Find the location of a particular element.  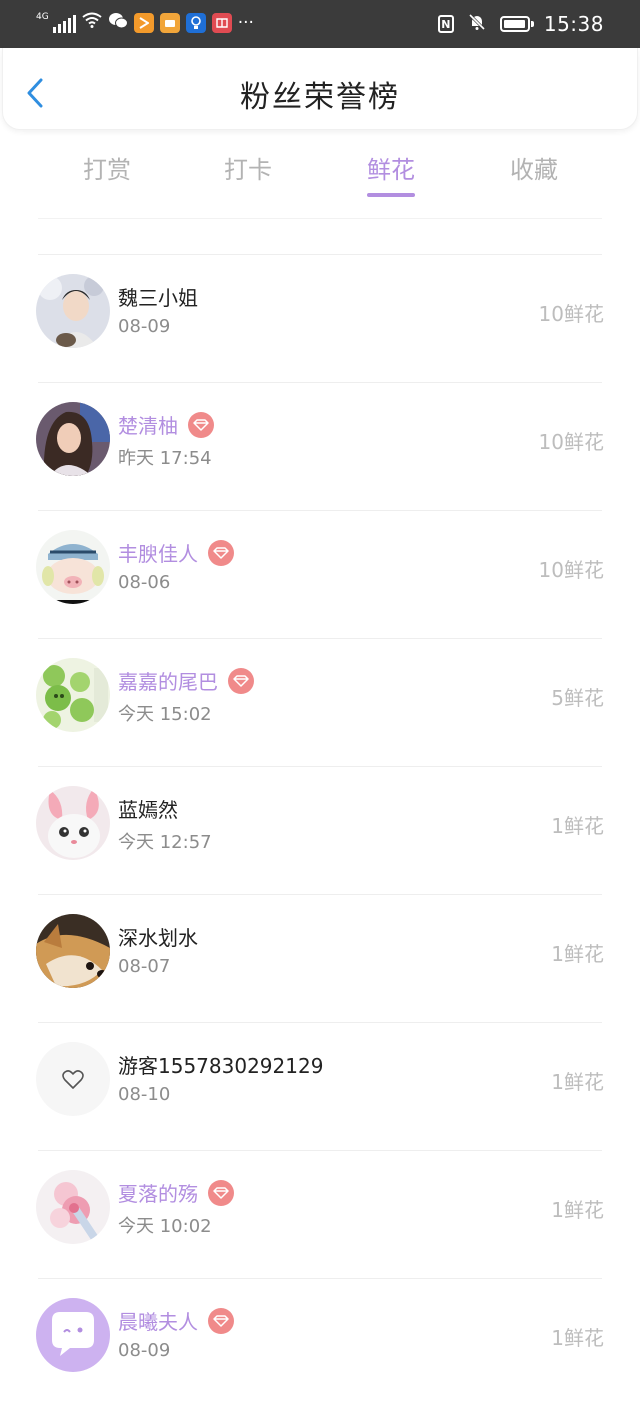

status-bar: 4G ··· N 15:38 is located at coordinates (320, 24).